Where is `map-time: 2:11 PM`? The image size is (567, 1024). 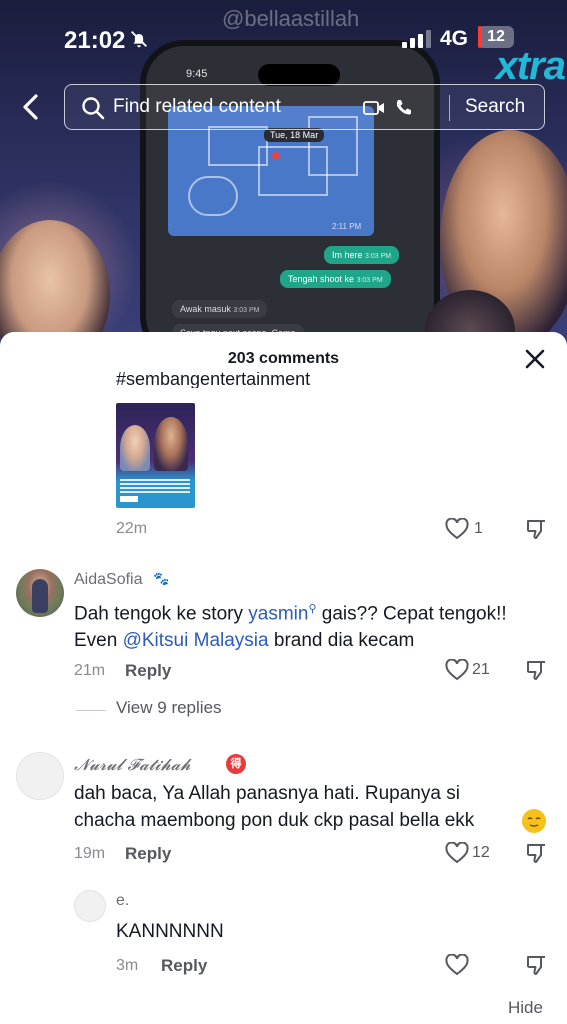 map-time: 2:11 PM is located at coordinates (347, 226).